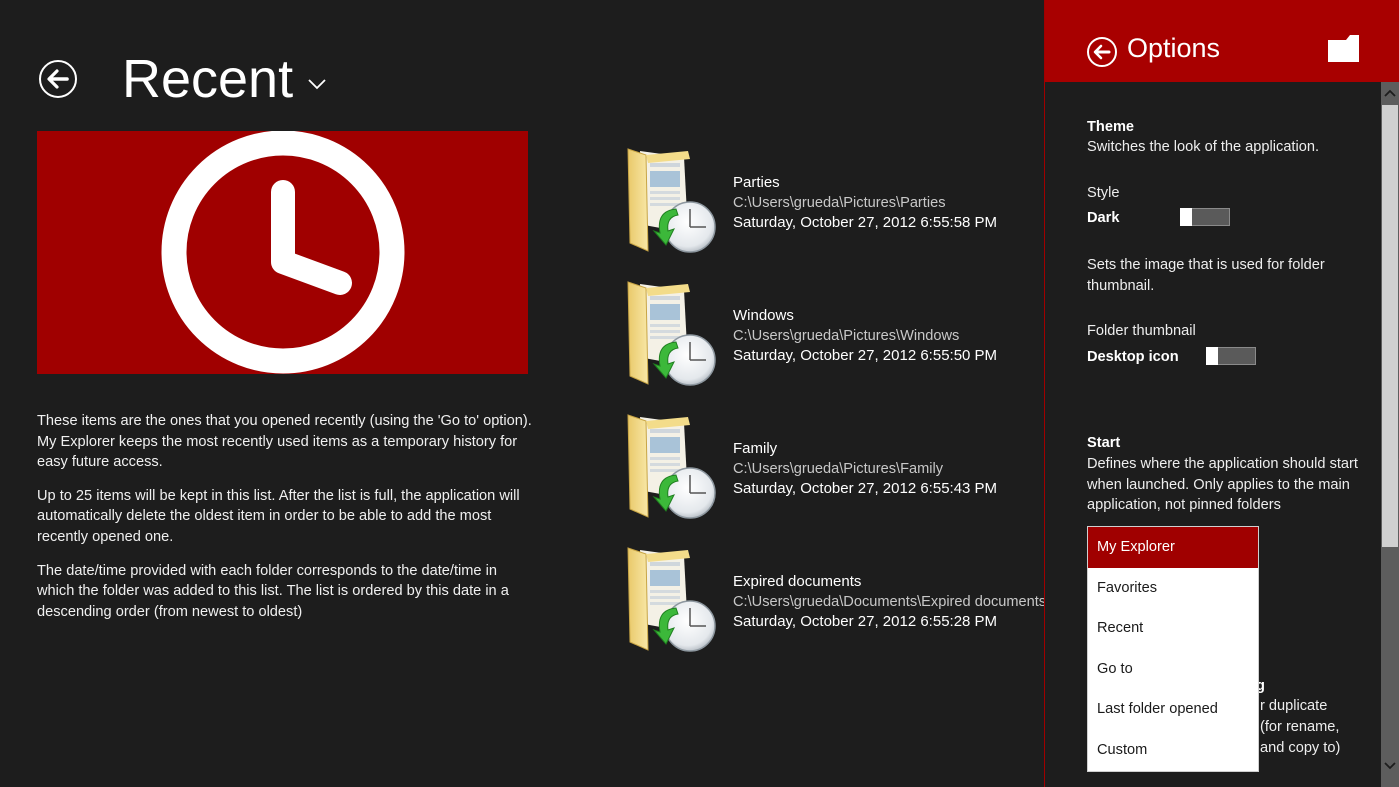 The height and width of the screenshot is (787, 1399). What do you see at coordinates (1173, 588) in the screenshot?
I see `dropdown-option-favorites: Favorites` at bounding box center [1173, 588].